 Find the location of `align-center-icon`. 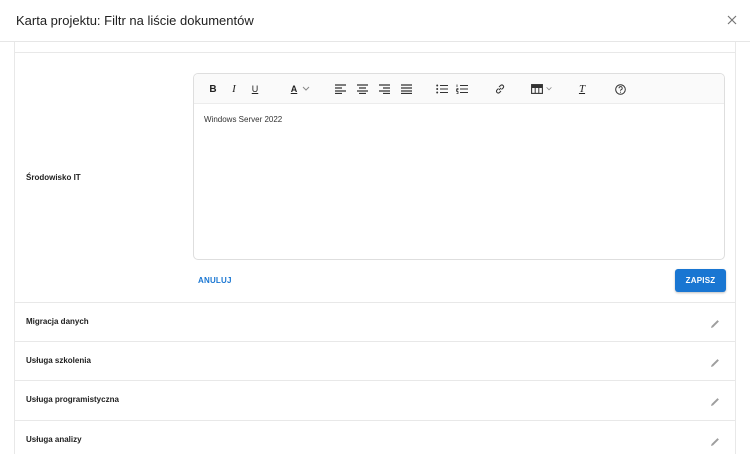

align-center-icon is located at coordinates (362, 89).